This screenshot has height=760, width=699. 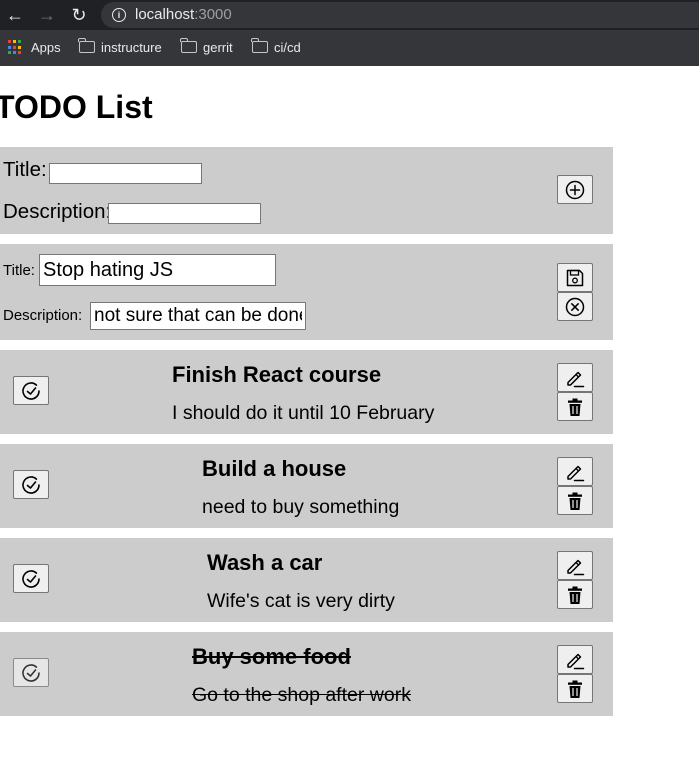 What do you see at coordinates (165, 14) in the screenshot?
I see `url-host: localhost` at bounding box center [165, 14].